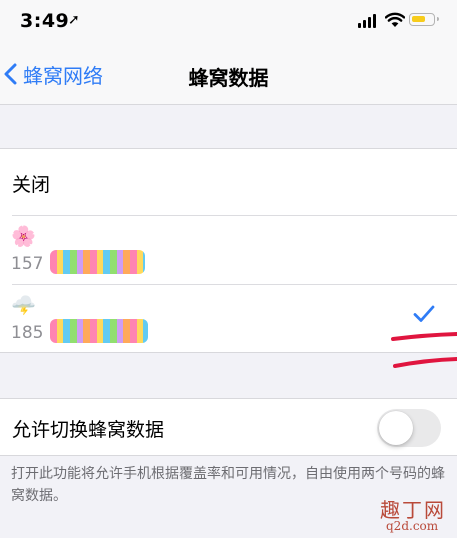 This screenshot has height=538, width=457. What do you see at coordinates (424, 19) in the screenshot?
I see `battery-icon` at bounding box center [424, 19].